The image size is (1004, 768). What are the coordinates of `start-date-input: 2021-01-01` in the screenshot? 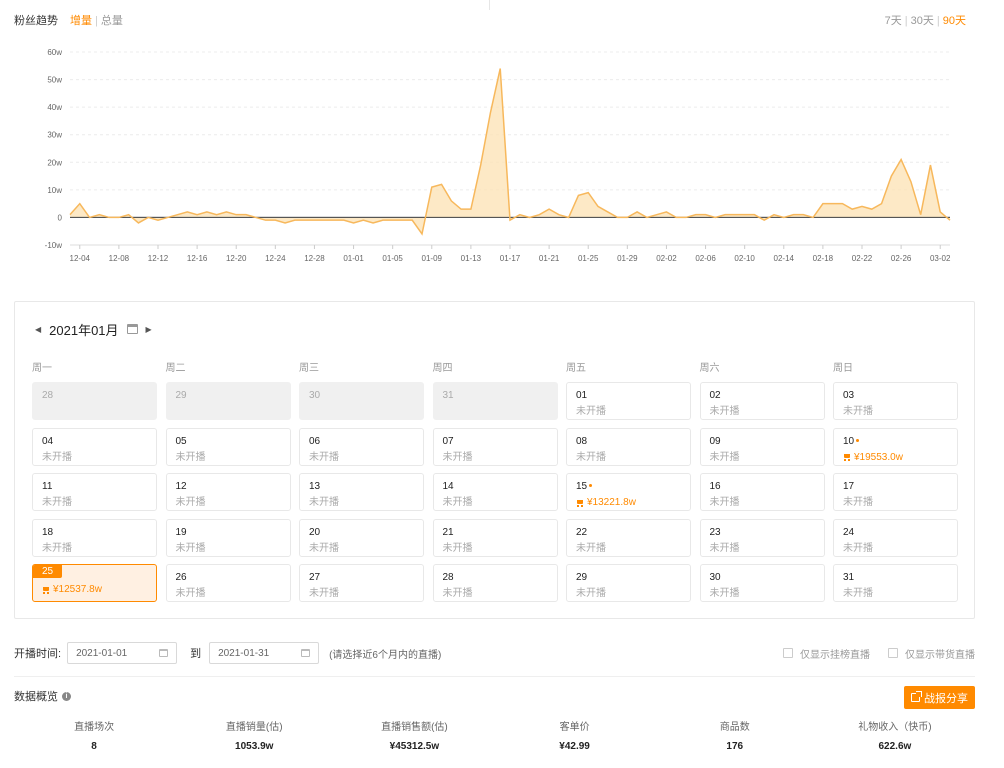 It's located at (122, 653).